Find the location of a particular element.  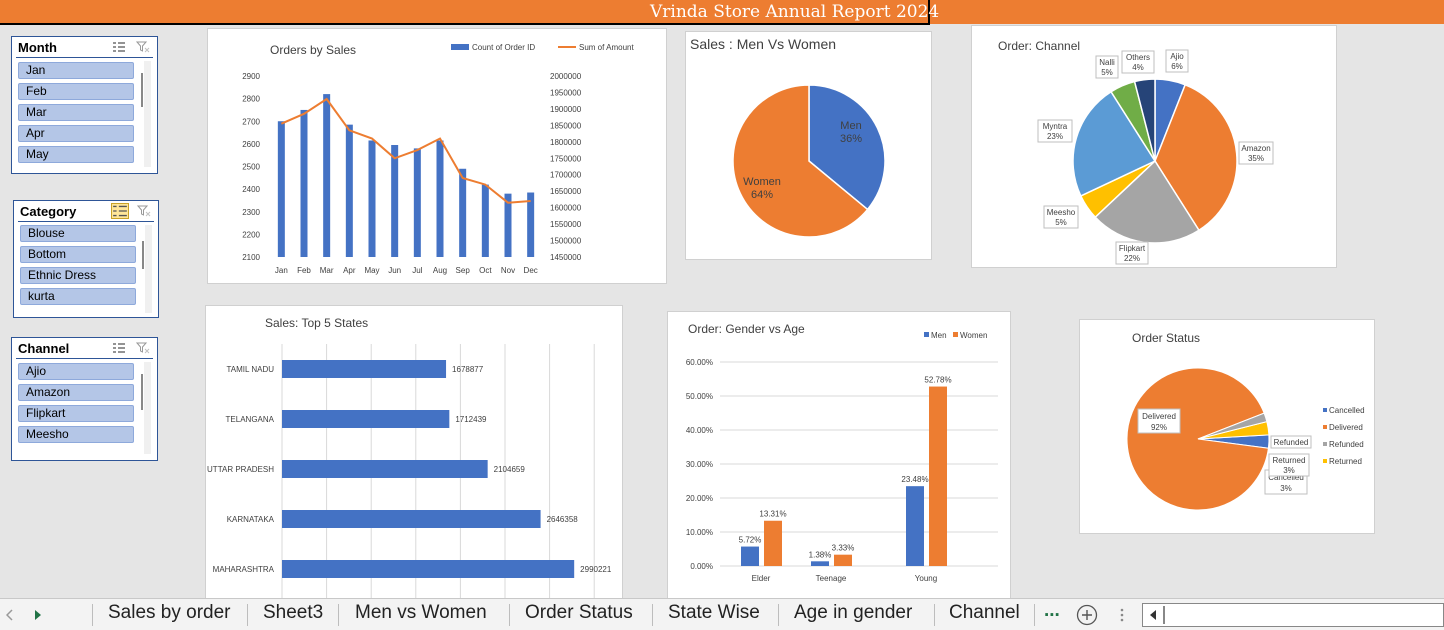

channel-slicer: Channel Ajio Amazon Flipkart Meesho is located at coordinates (84, 399).